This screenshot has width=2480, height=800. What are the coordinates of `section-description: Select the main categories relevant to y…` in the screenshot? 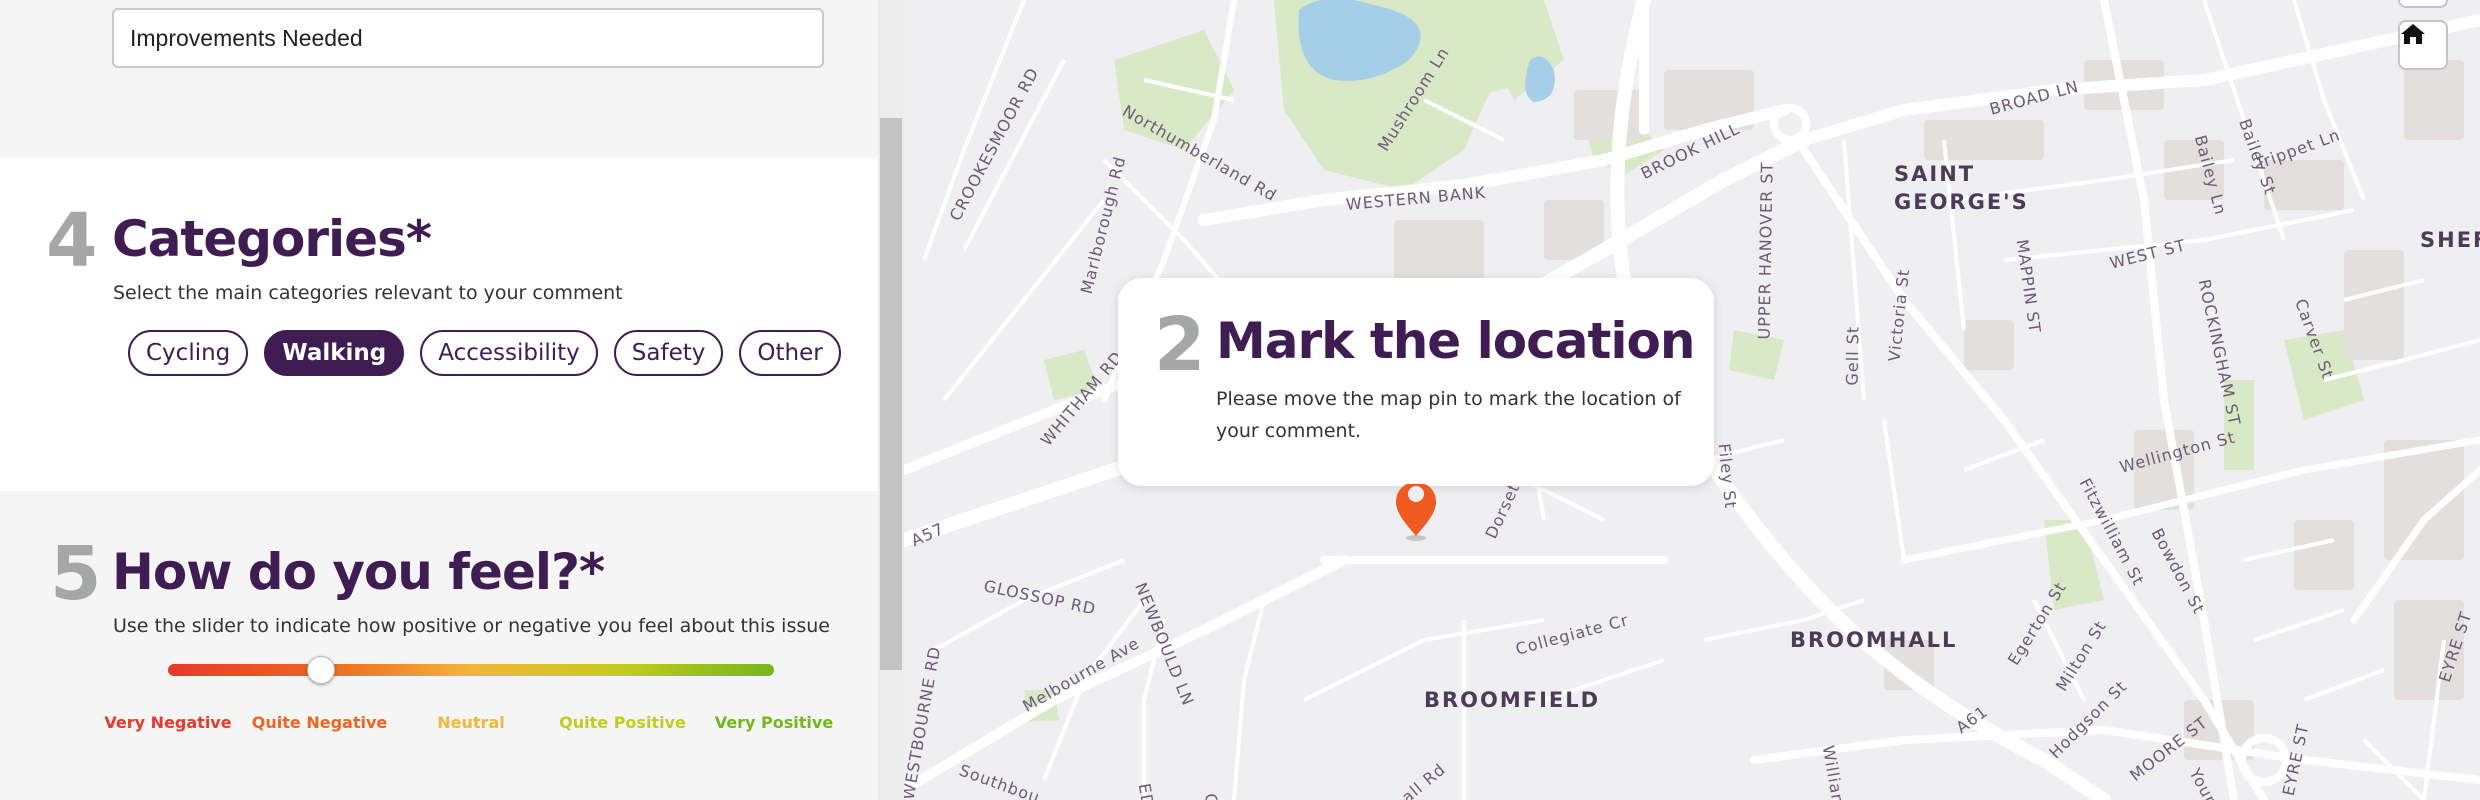 It's located at (368, 293).